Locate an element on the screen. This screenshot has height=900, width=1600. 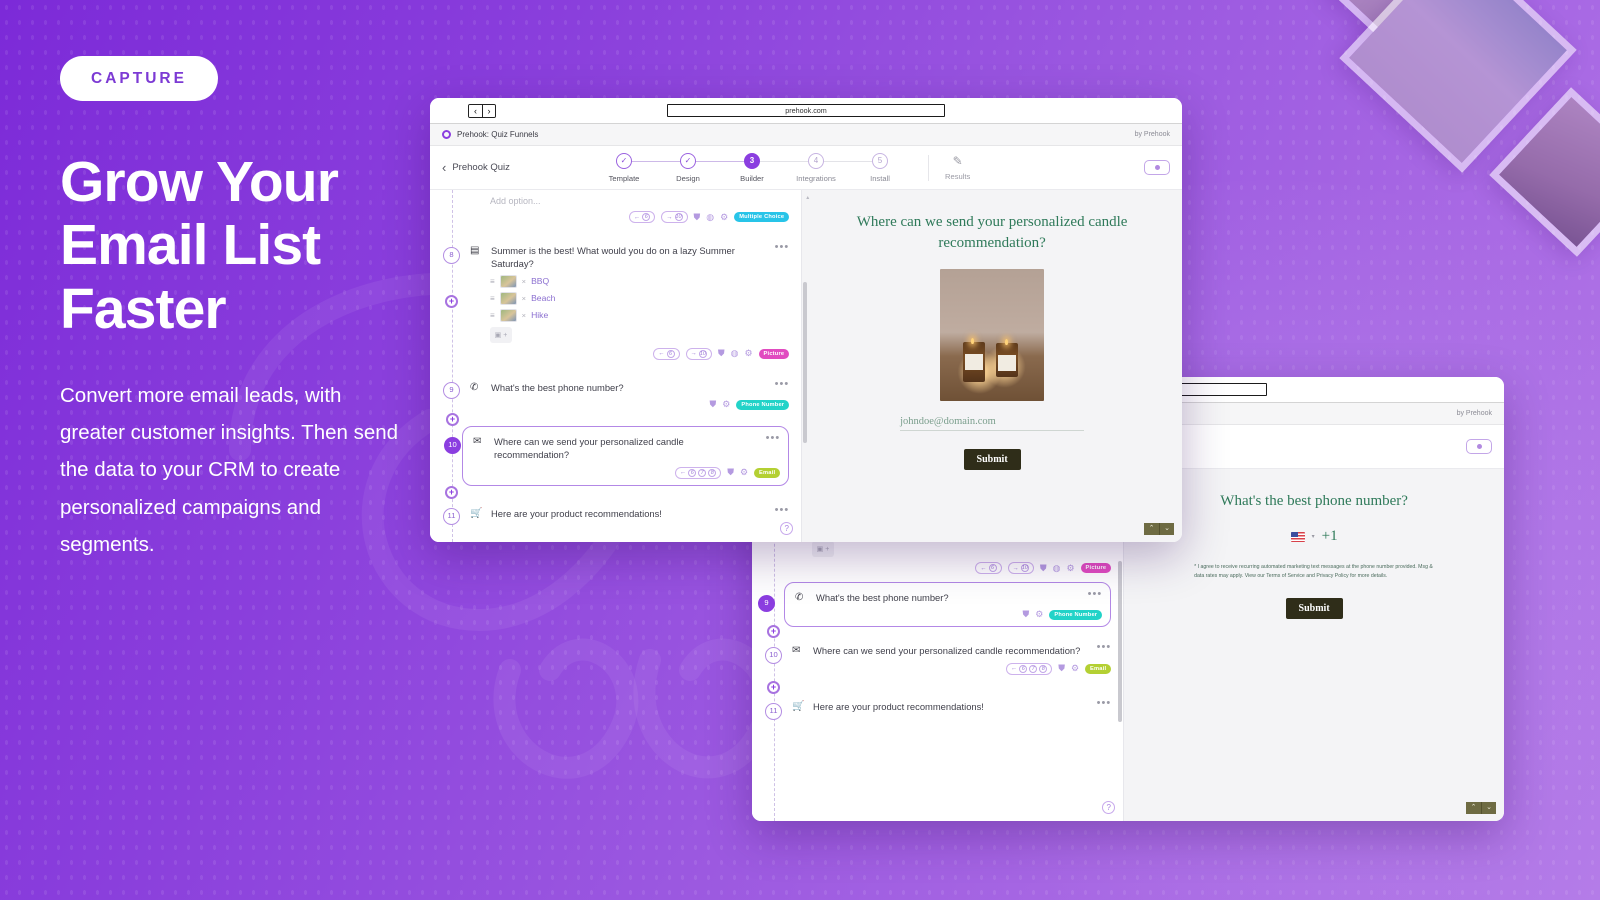
phone-input-group: ▾ +1 is located at coordinates (1314, 536).